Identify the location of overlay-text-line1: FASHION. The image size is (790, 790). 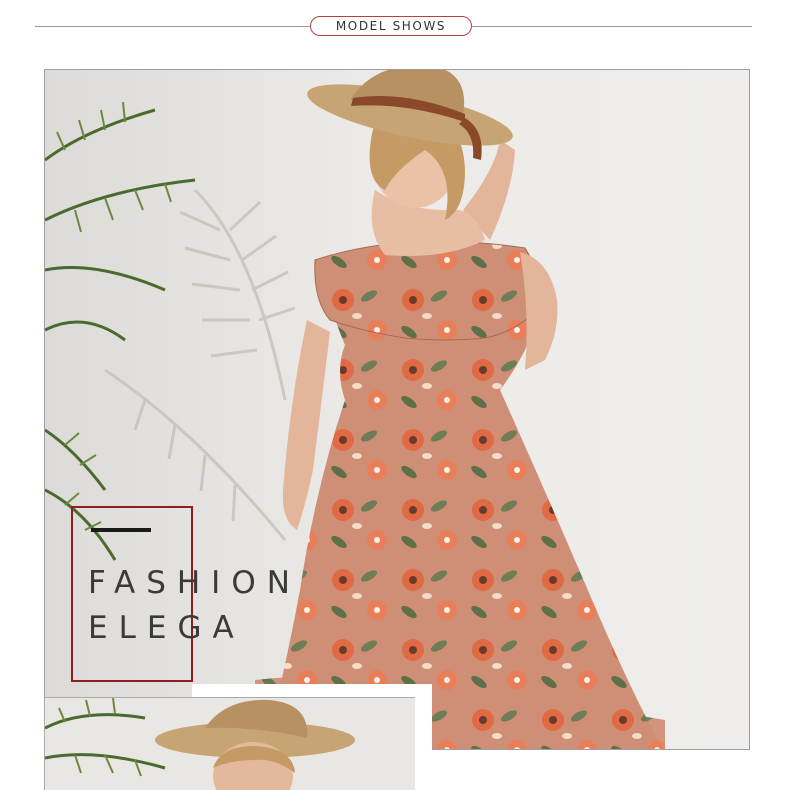
(194, 583).